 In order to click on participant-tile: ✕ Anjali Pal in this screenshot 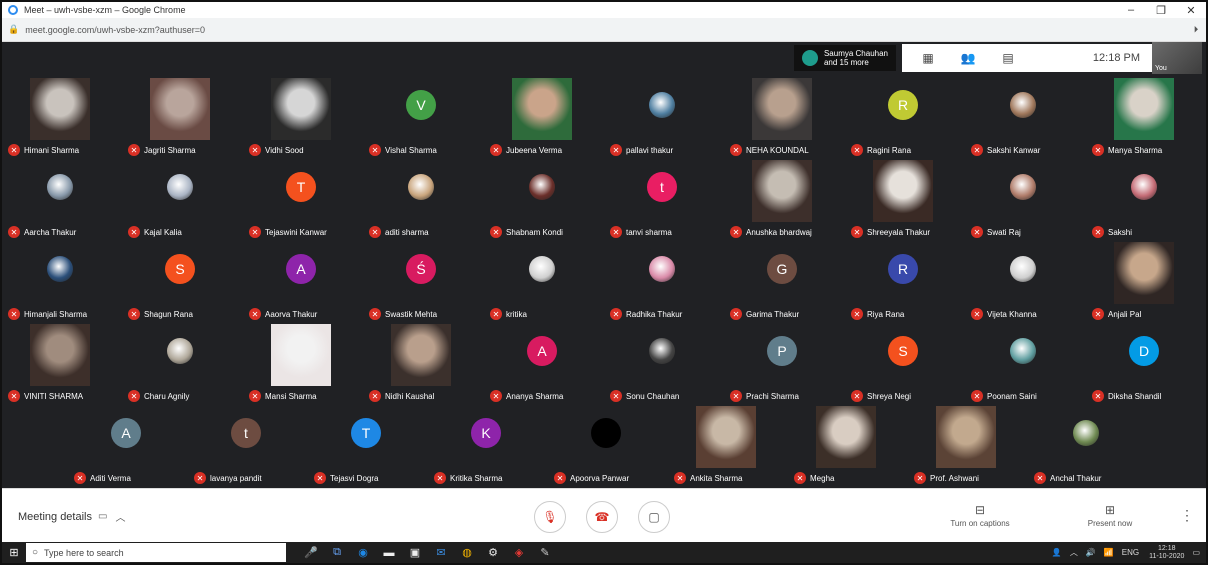, I will do `click(1144, 281)`.